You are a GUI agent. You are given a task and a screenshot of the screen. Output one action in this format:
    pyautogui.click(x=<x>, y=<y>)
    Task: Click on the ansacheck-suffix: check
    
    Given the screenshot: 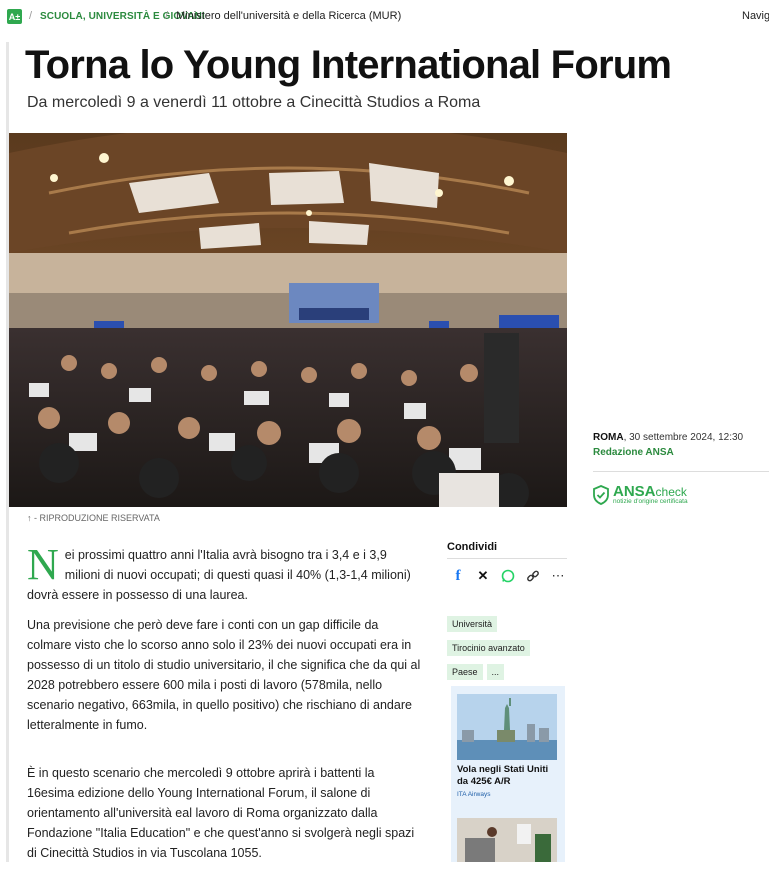 What is the action you would take?
    pyautogui.click(x=671, y=492)
    